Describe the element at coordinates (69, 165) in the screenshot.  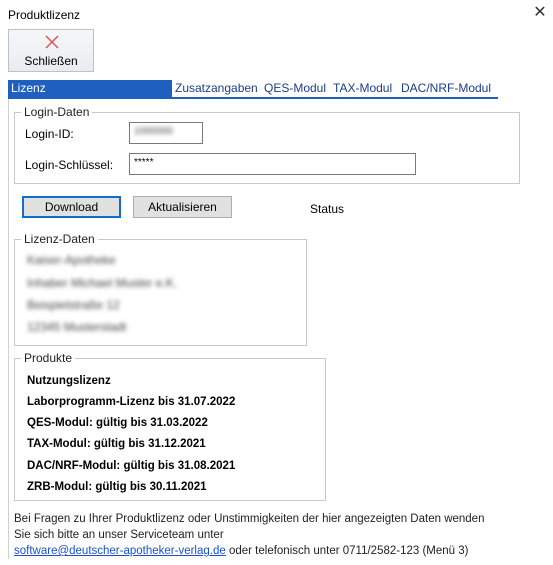
I see `login-key-label: Login-Schlüssel:` at that location.